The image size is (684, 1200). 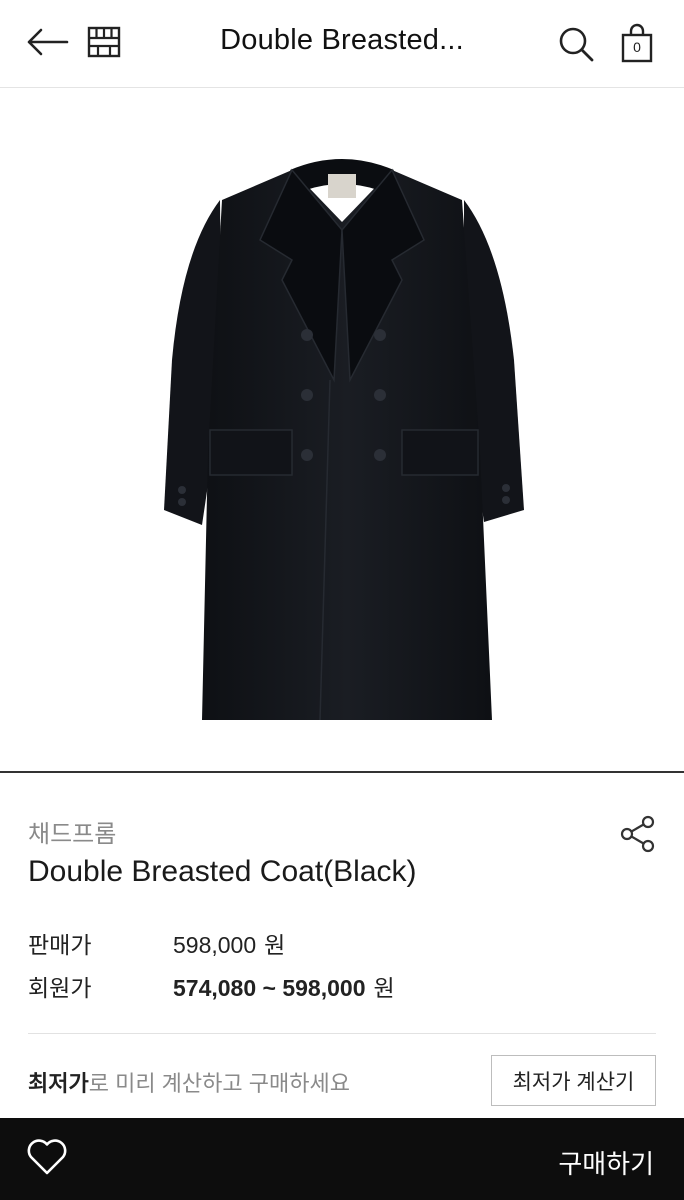 What do you see at coordinates (606, 1162) in the screenshot?
I see `buy-button: 구매하기` at bounding box center [606, 1162].